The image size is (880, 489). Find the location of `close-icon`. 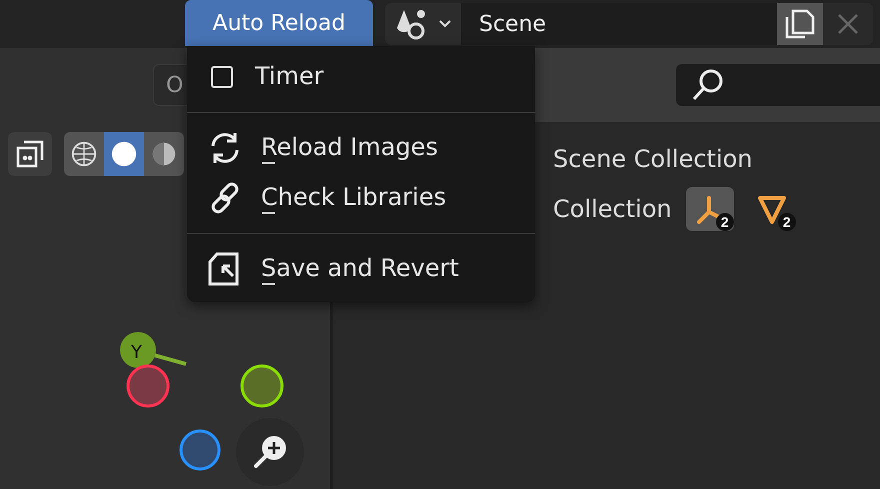

close-icon is located at coordinates (848, 24).